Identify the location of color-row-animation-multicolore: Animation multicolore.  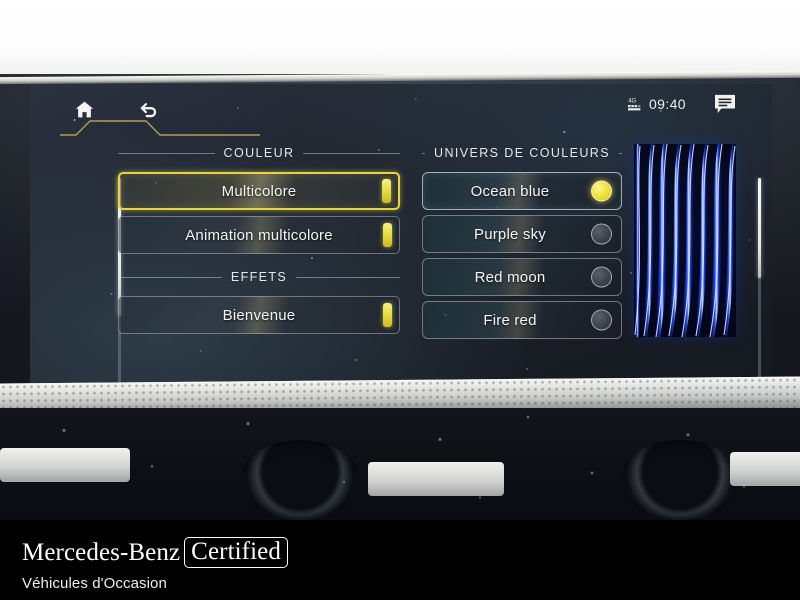
(259, 235).